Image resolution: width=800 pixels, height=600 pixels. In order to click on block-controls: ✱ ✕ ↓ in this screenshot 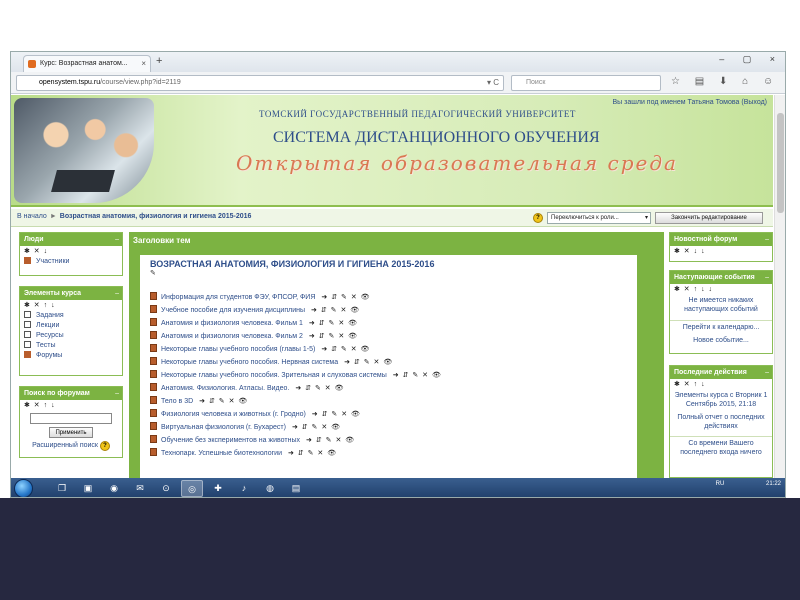, I will do `click(71, 251)`.